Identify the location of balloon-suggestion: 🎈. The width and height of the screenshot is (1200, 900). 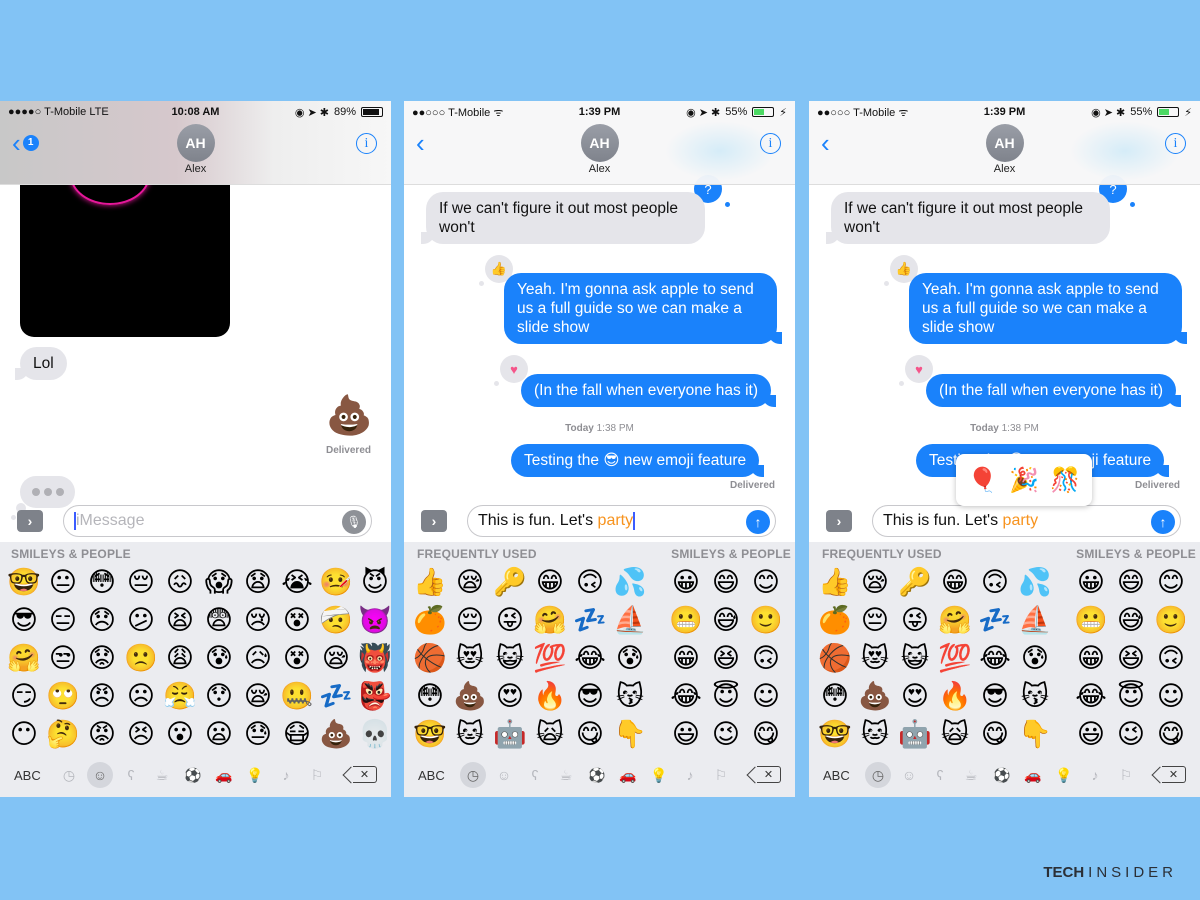
(983, 480).